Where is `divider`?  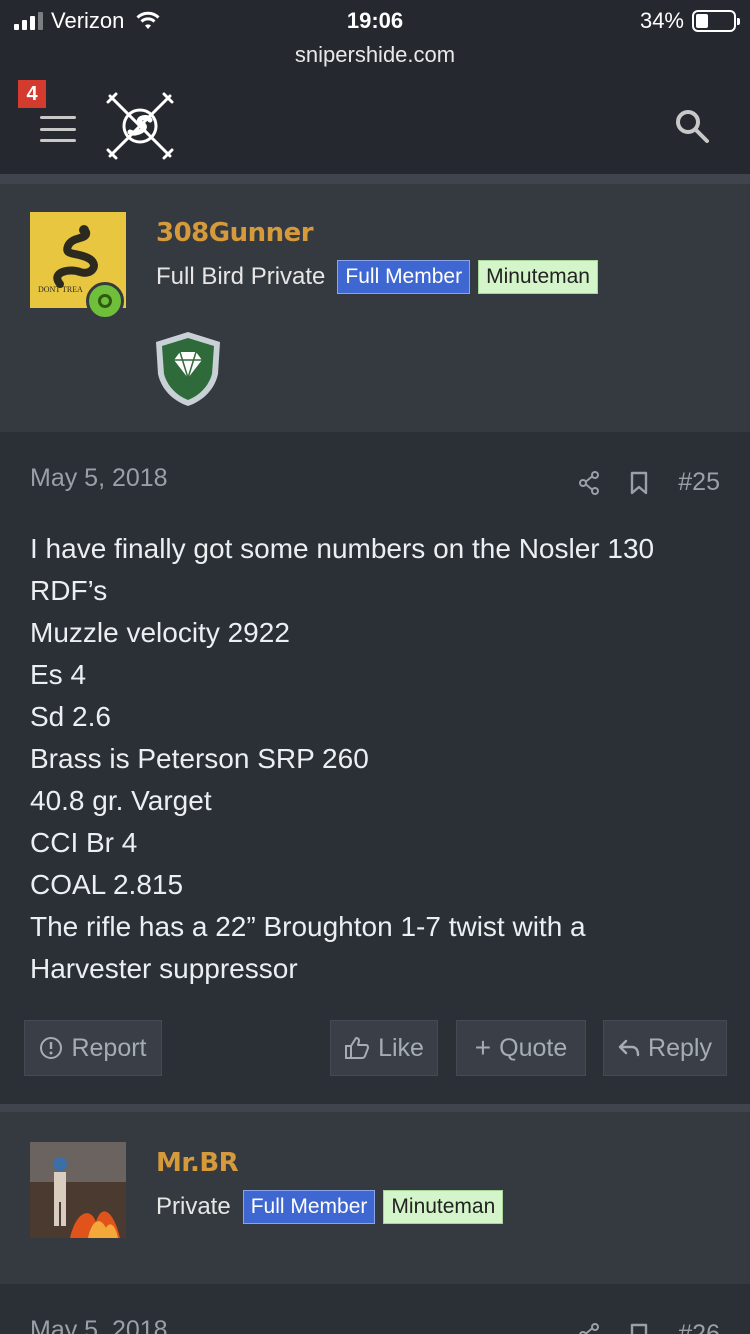
divider is located at coordinates (375, 179).